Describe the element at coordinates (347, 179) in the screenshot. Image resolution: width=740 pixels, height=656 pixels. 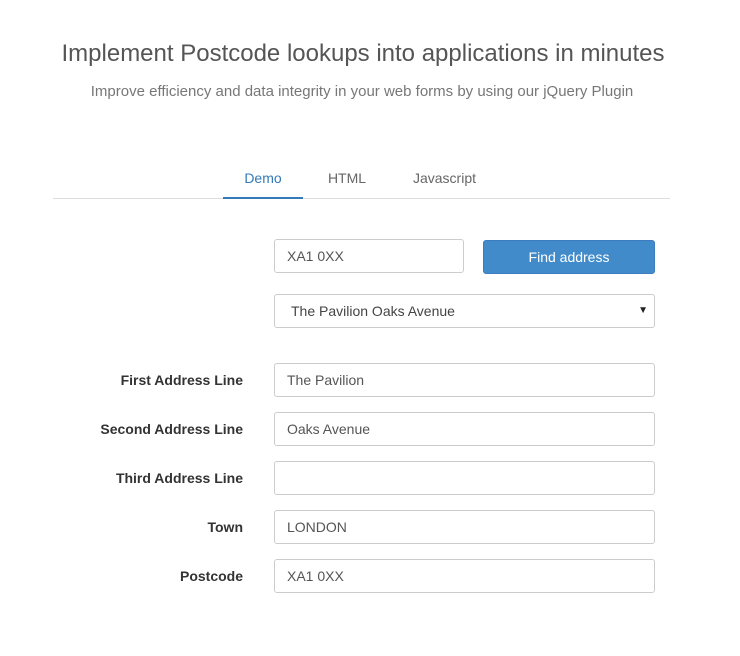
I see `tab-html: HTML` at that location.